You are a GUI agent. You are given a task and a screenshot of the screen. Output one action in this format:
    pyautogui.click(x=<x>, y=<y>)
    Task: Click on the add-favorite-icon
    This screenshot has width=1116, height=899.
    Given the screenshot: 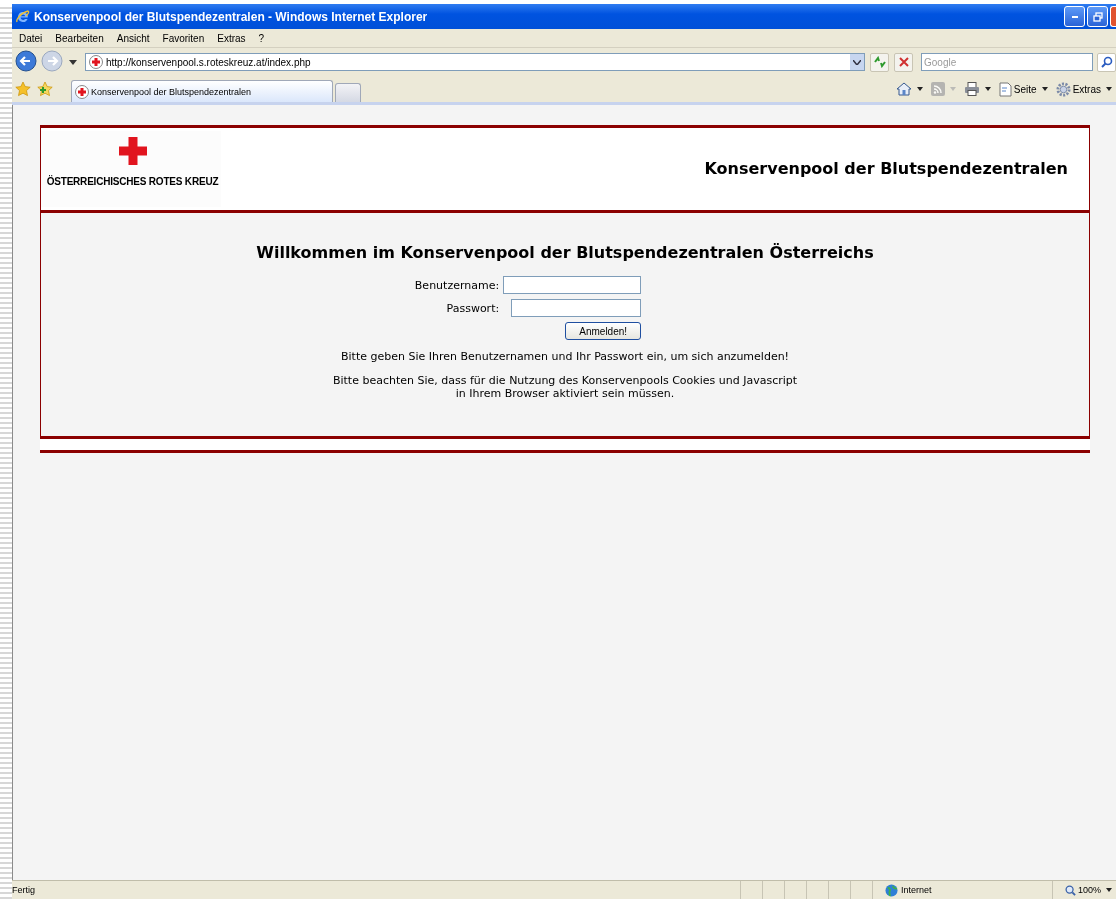 What is the action you would take?
    pyautogui.click(x=45, y=89)
    